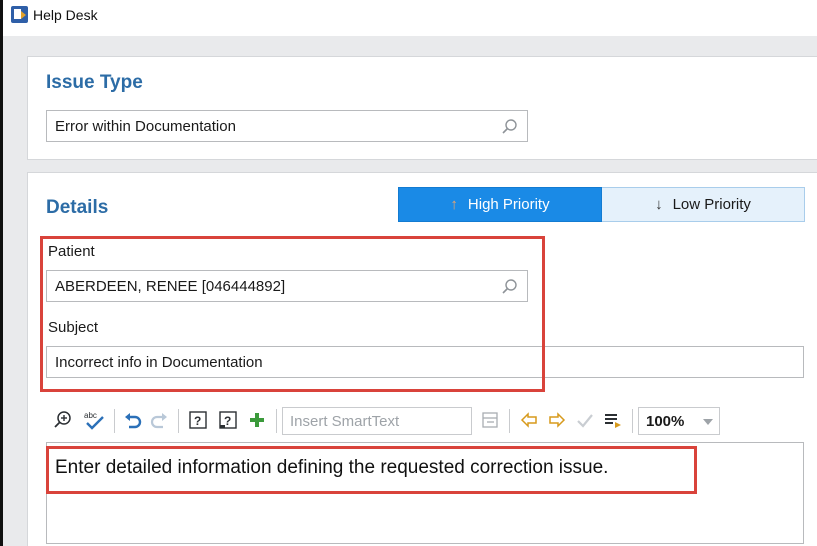 The image size is (817, 546). Describe the element at coordinates (613, 420) in the screenshot. I see `summary-icon` at that location.